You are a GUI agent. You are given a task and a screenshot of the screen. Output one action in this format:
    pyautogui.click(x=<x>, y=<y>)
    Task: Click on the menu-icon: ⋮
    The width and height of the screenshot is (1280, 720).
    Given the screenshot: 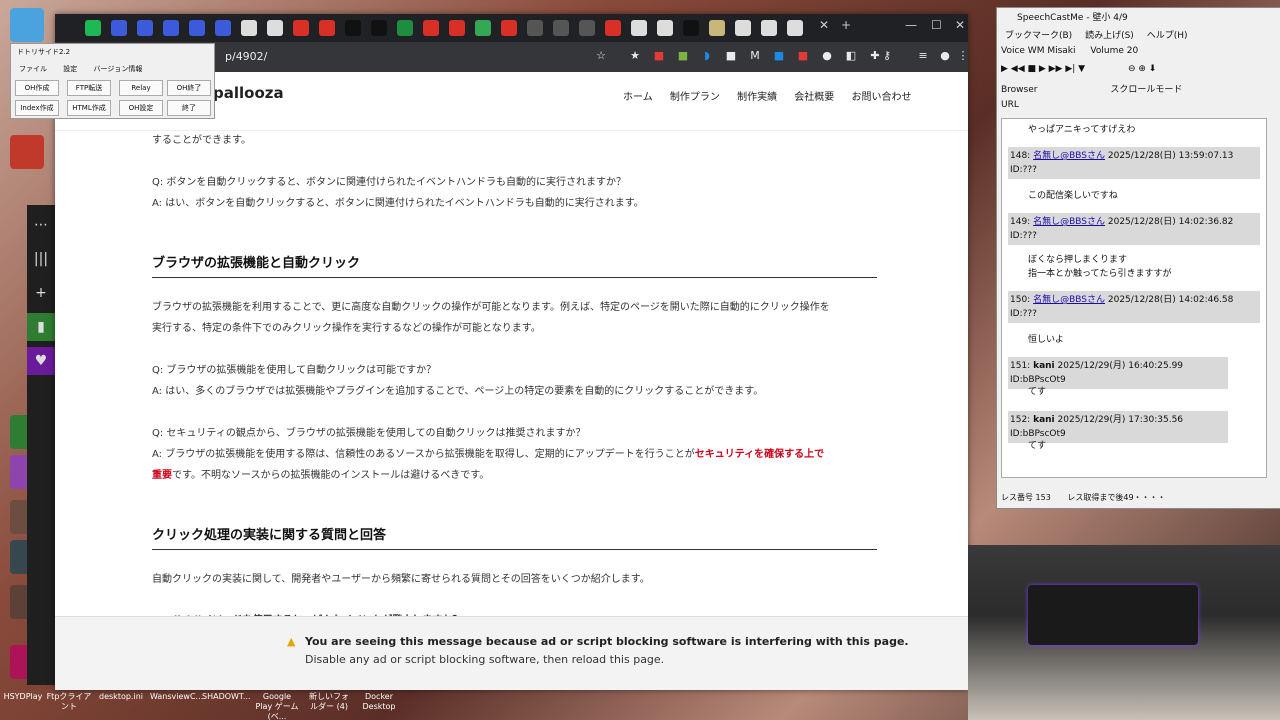 What is the action you would take?
    pyautogui.click(x=963, y=56)
    